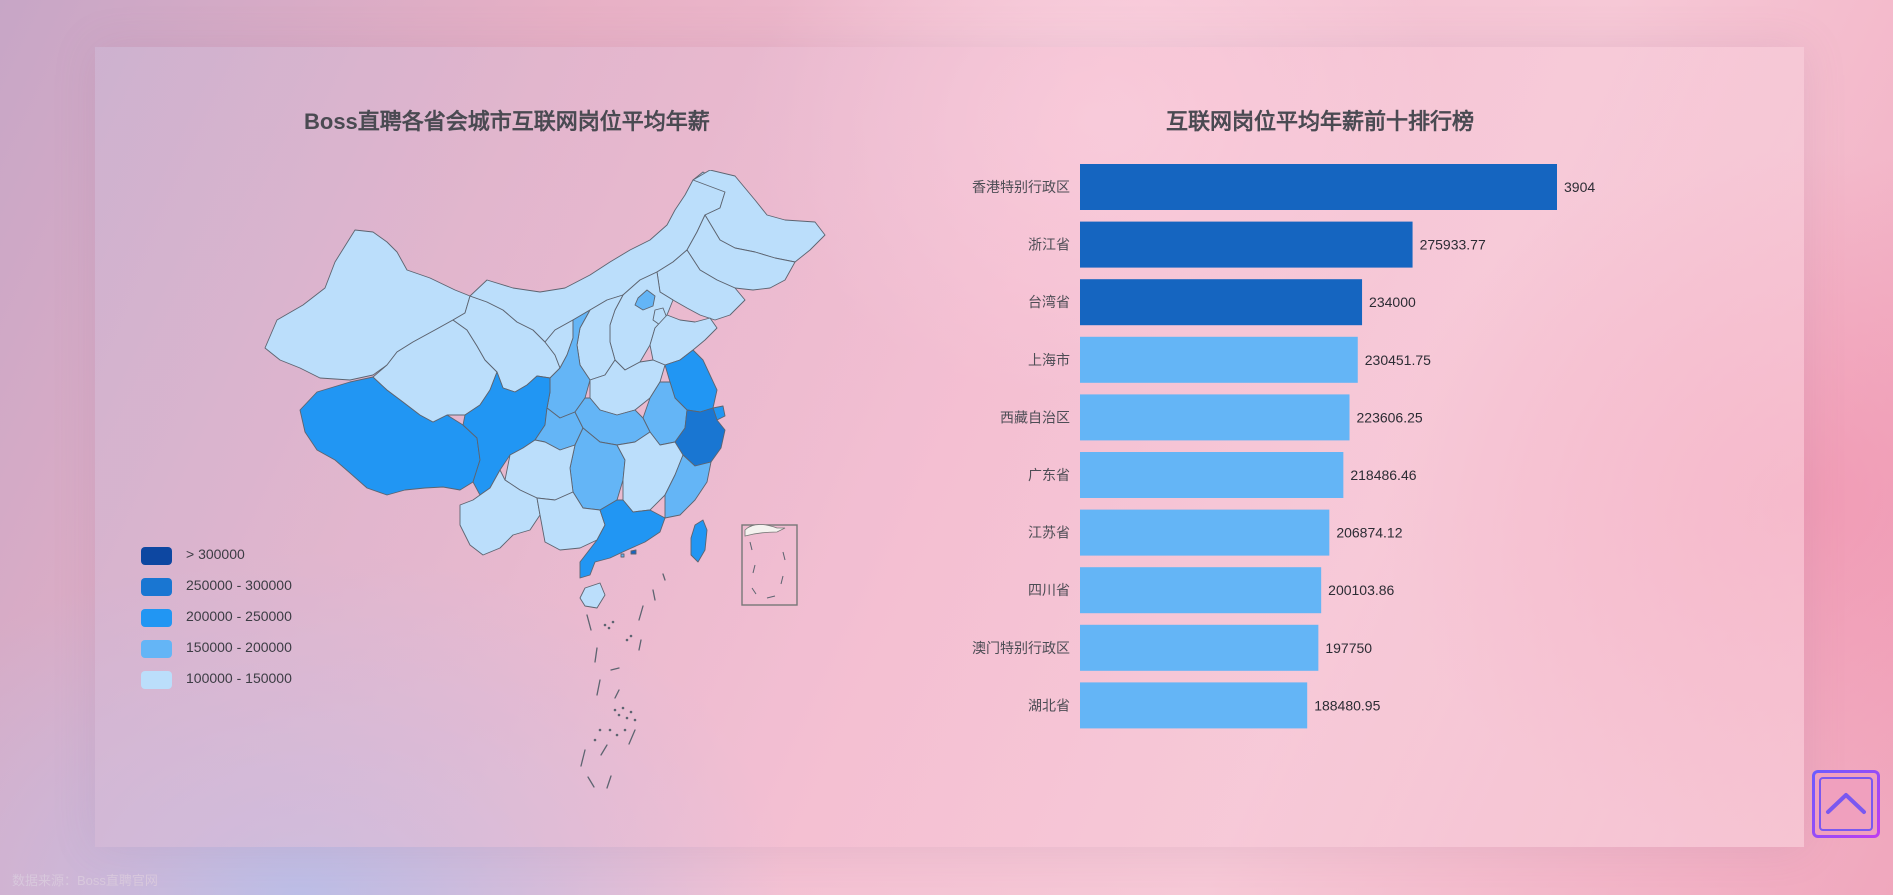 Image resolution: width=1893 pixels, height=895 pixels. What do you see at coordinates (1049, 302) in the screenshot?
I see `bar-category-label: 台湾省` at bounding box center [1049, 302].